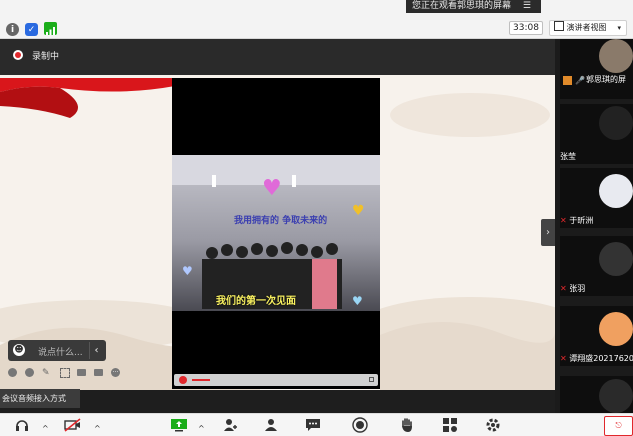 The width and height of the screenshot is (633, 436). Describe the element at coordinates (596, 266) in the screenshot. I see `participant-tile: ✕ 张羽` at that location.